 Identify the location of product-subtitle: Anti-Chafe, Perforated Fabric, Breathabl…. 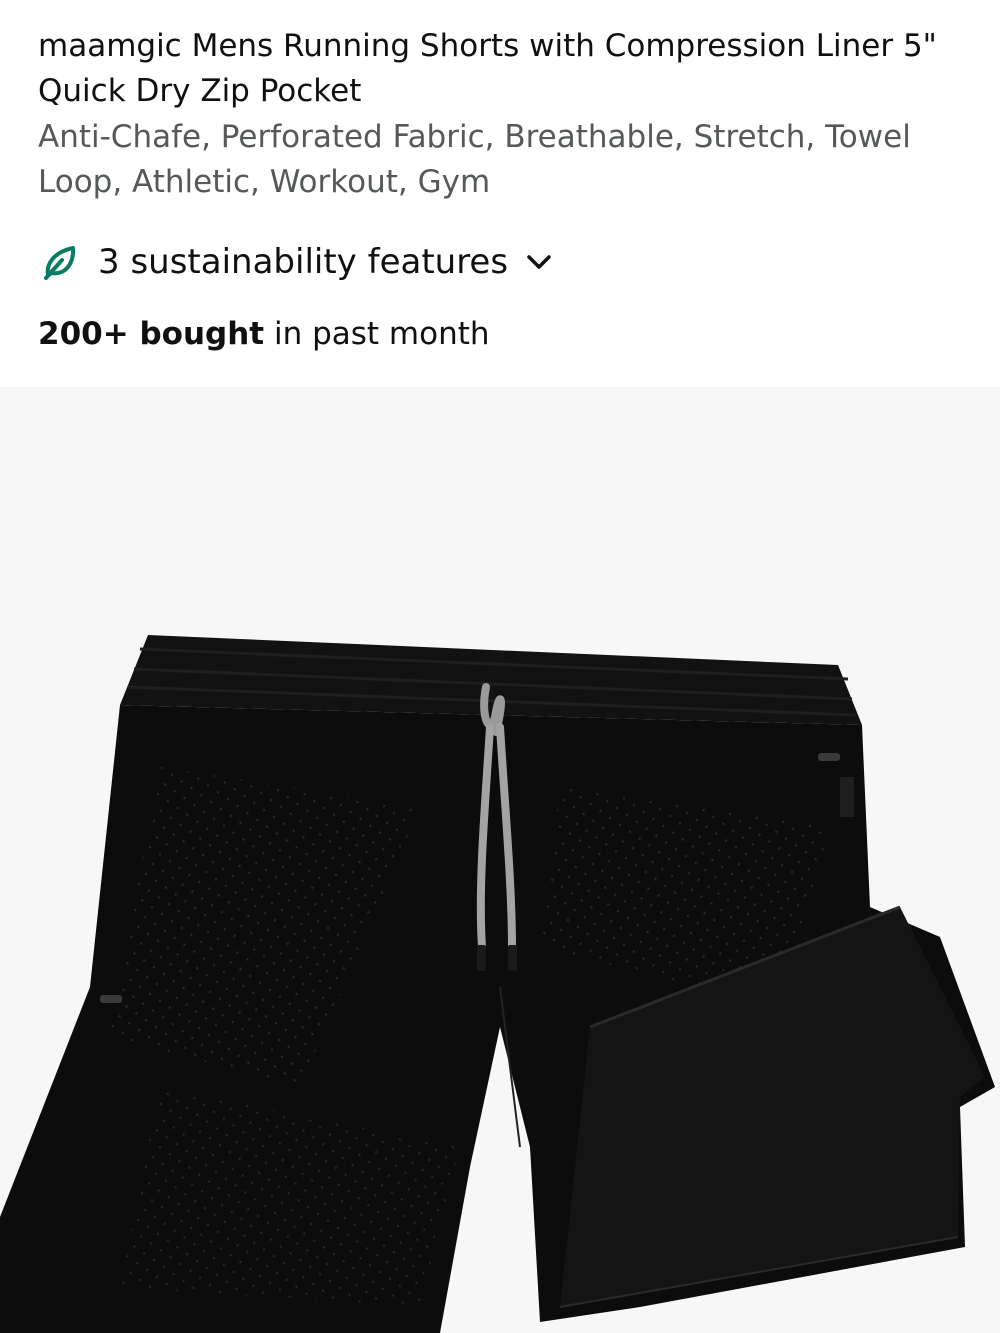
(474, 159).